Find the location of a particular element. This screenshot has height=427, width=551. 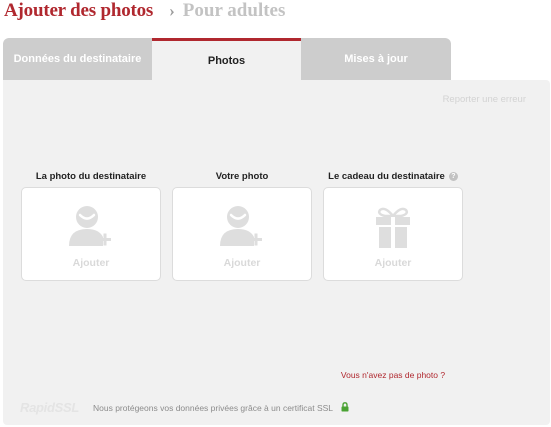

gift-photo-label: Le cadeau du destinataire ? is located at coordinates (393, 176).